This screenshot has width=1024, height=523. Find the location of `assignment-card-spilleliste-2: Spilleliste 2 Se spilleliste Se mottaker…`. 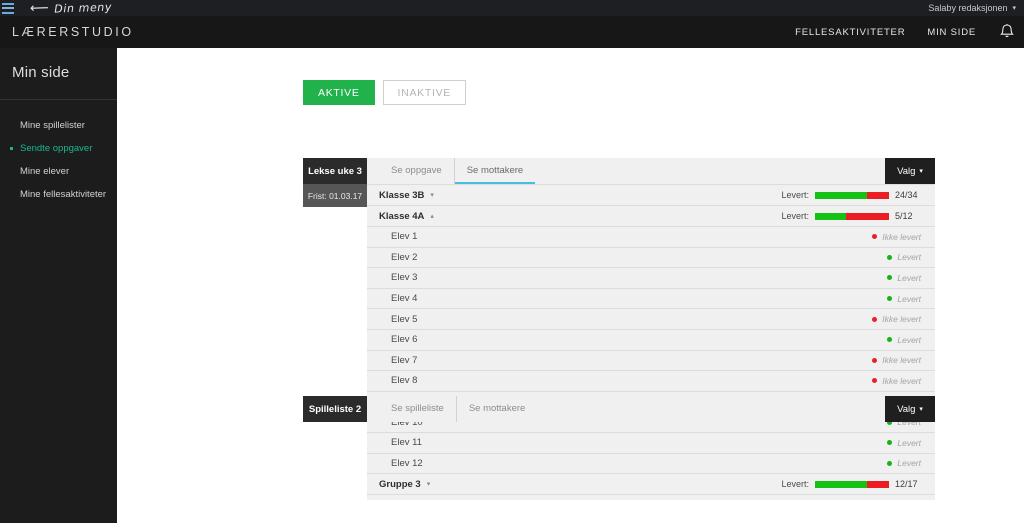

assignment-card-spilleliste-2: Spilleliste 2 Se spilleliste Se mottaker… is located at coordinates (619, 409).